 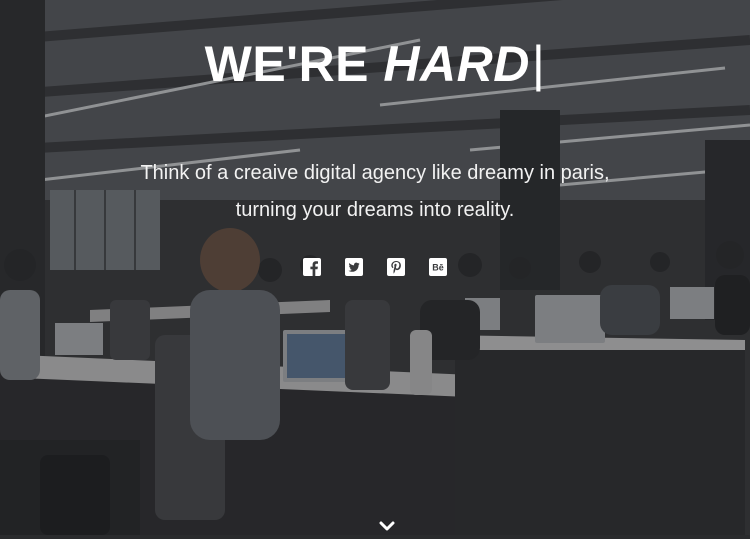 I want to click on pinterest-icon, so click(x=396, y=267).